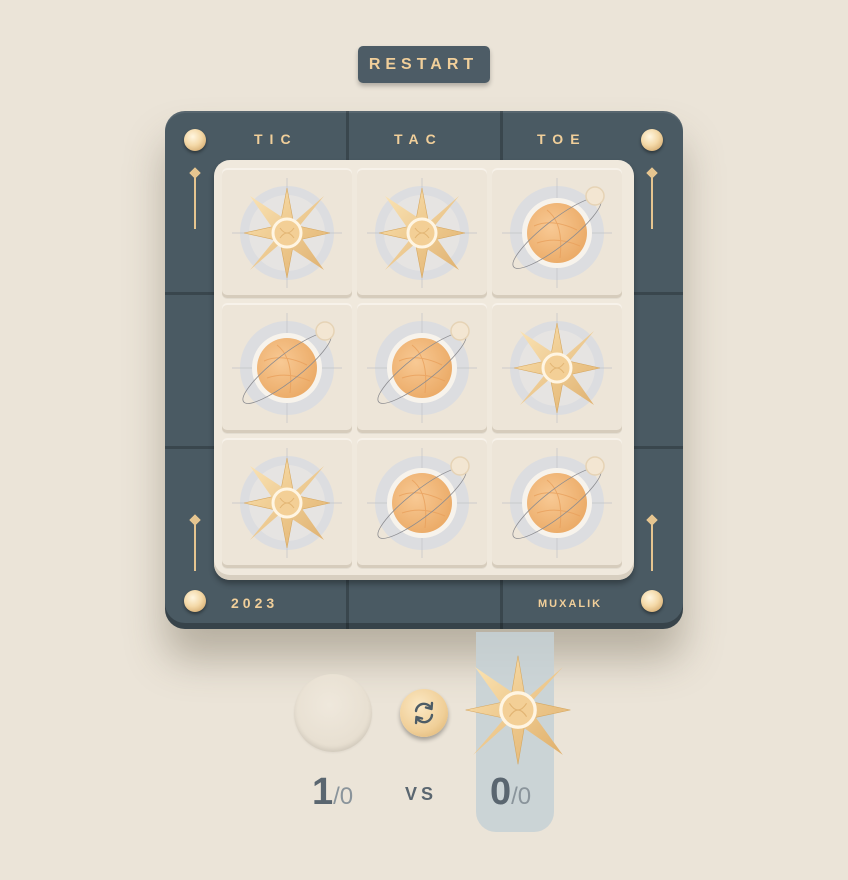  I want to click on swap-players-button, so click(424, 713).